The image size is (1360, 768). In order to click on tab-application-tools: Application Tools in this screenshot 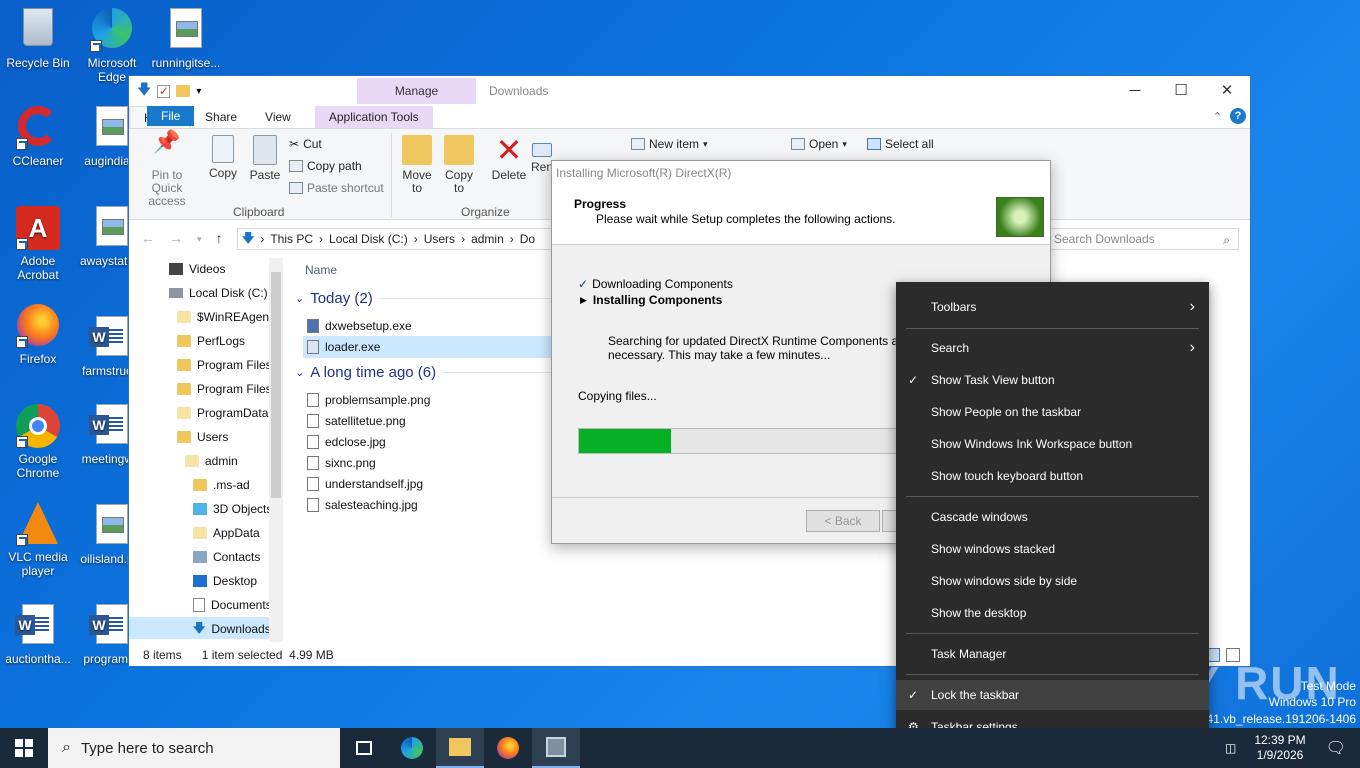, I will do `click(373, 117)`.